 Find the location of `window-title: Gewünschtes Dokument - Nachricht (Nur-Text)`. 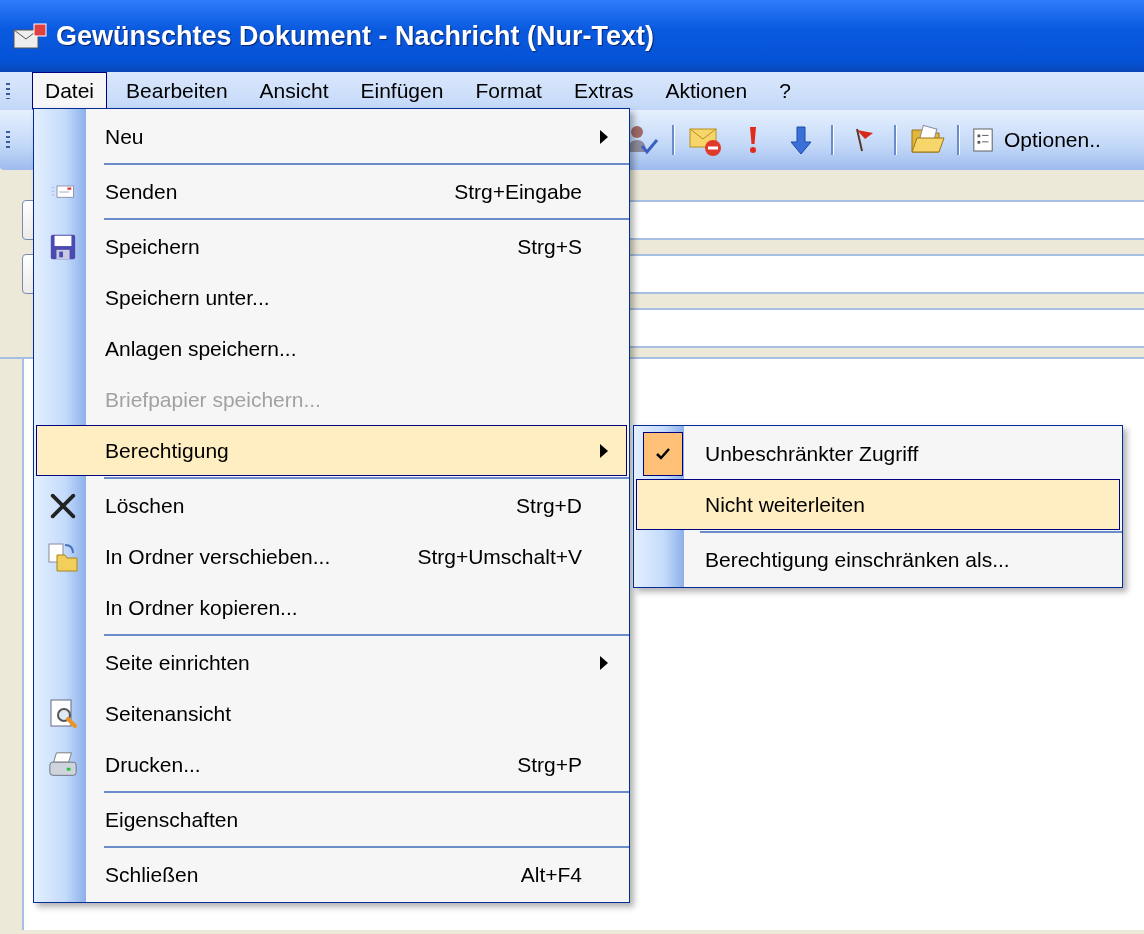

window-title: Gewünschtes Dokument - Nachricht (Nur-Text) is located at coordinates (355, 36).